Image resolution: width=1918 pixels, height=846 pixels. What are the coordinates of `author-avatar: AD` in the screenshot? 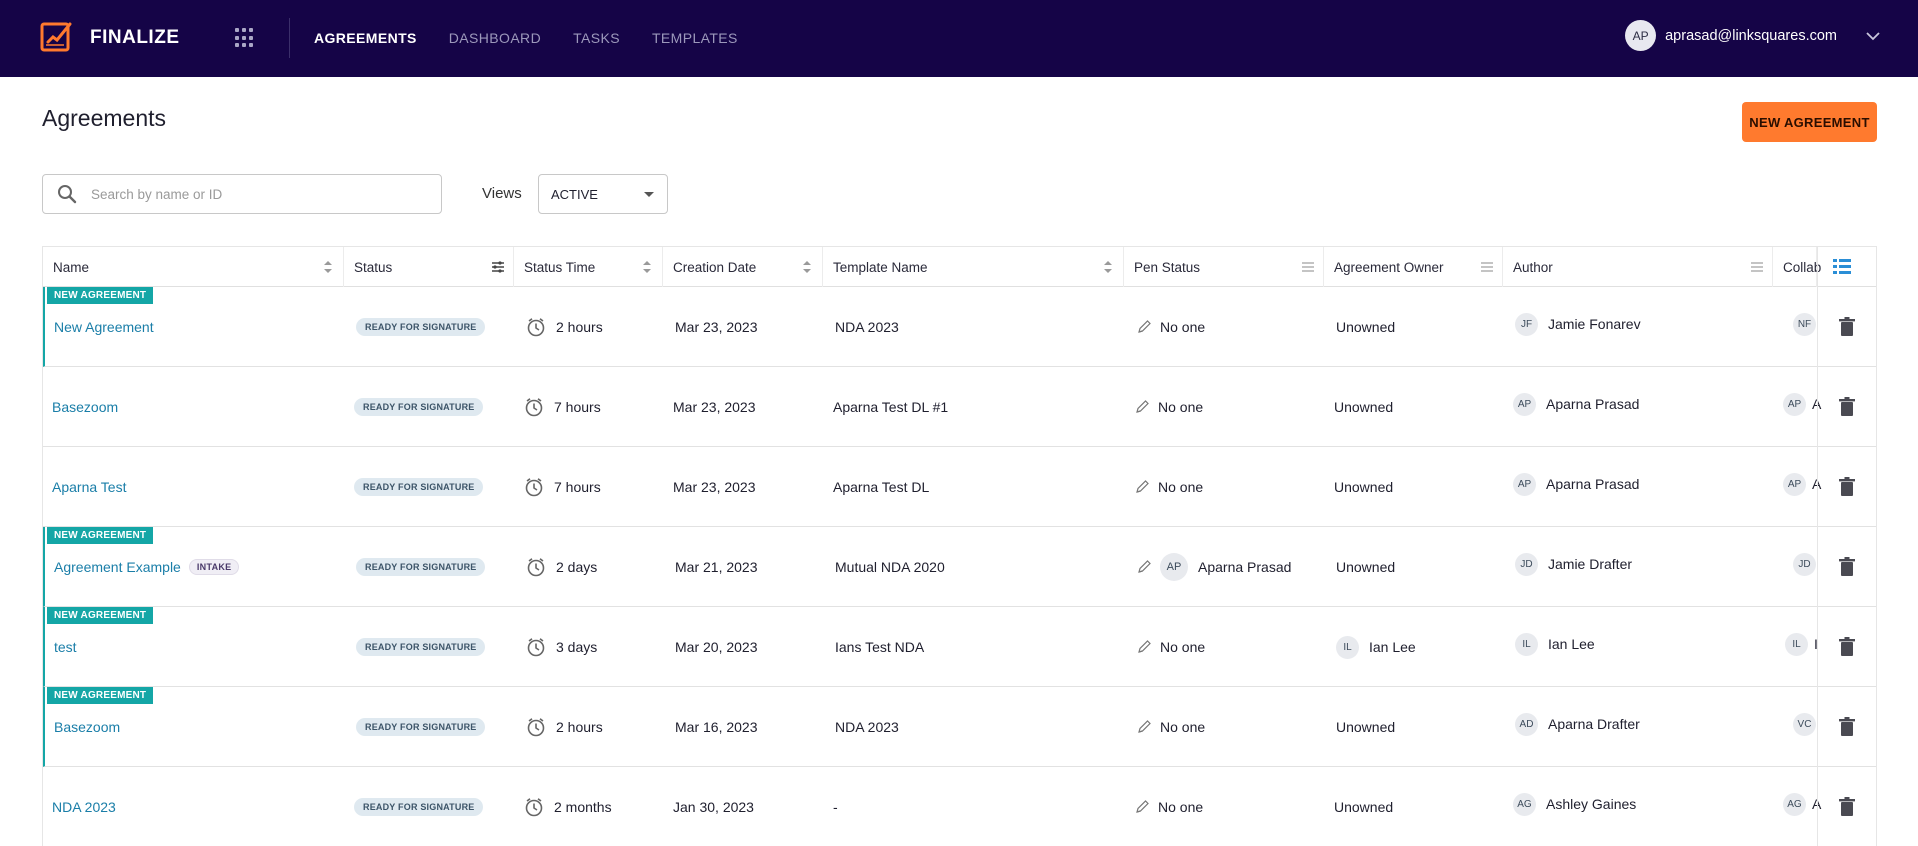 It's located at (1526, 724).